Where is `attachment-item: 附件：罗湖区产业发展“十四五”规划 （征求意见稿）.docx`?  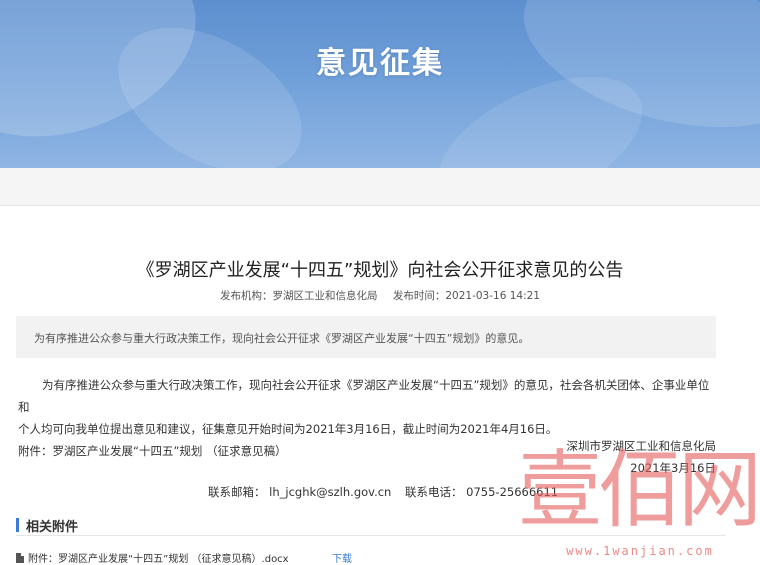 attachment-item: 附件：罗湖区产业发展“十四五”规划 （征求意见稿）.docx is located at coordinates (152, 557).